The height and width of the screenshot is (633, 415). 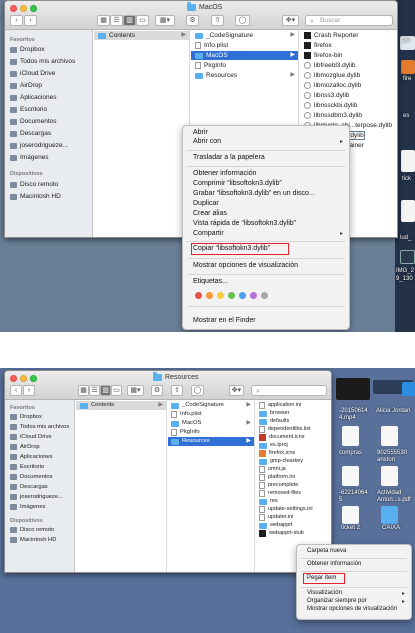 What do you see at coordinates (237, 183) in the screenshot?
I see `menu-item-compress: Comprimir “libsoftokn3.dylib”` at bounding box center [237, 183].